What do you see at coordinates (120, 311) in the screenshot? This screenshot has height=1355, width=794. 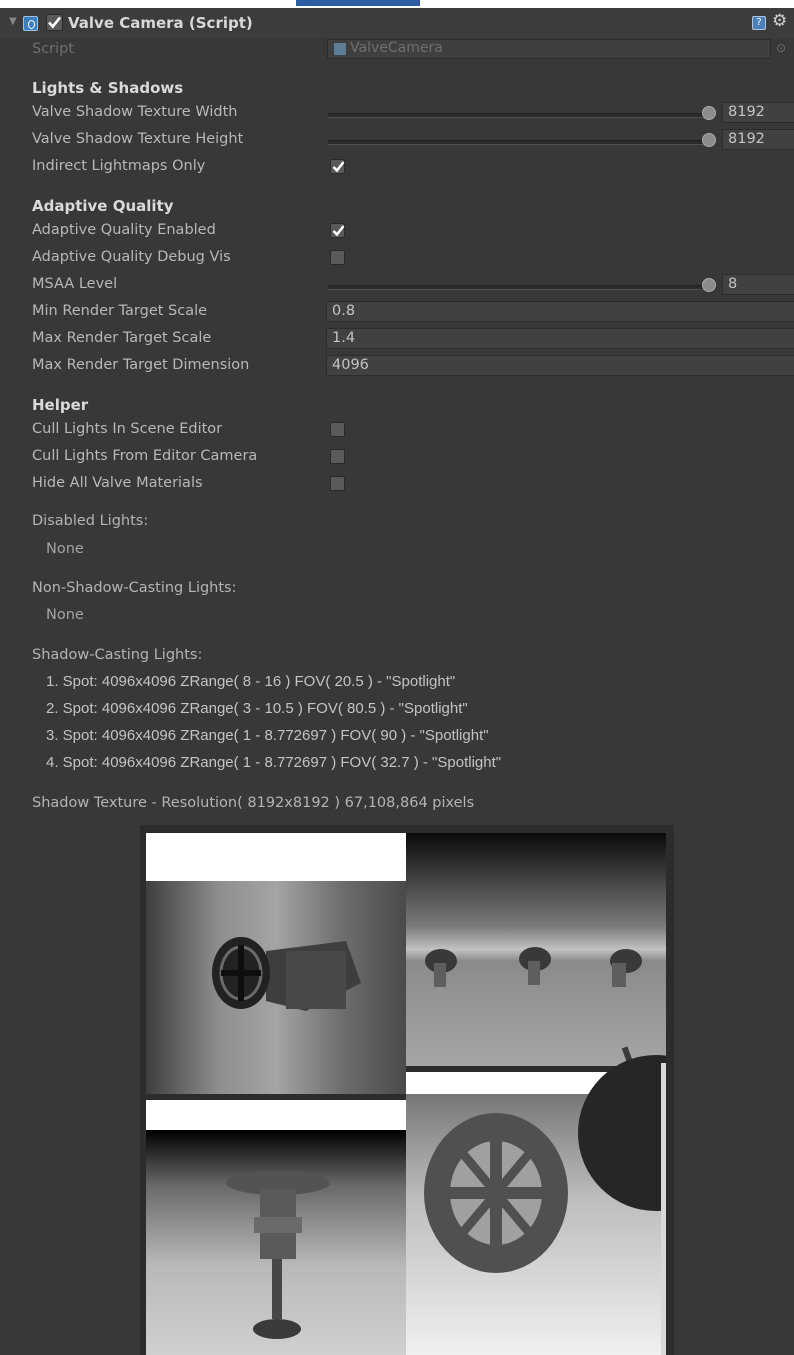 I see `min-scale-label: Min Render Target Scale` at bounding box center [120, 311].